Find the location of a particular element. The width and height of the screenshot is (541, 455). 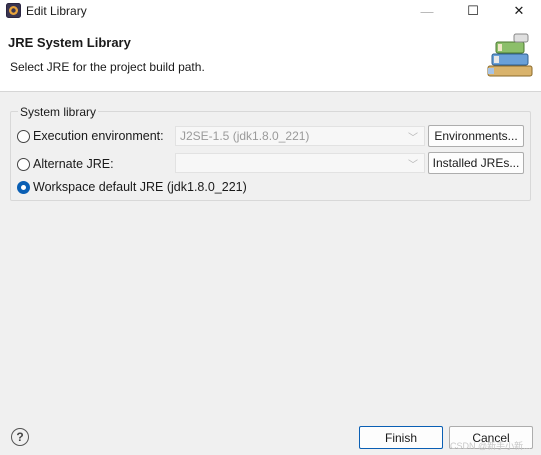

system-library-legend: System library is located at coordinates (58, 112).